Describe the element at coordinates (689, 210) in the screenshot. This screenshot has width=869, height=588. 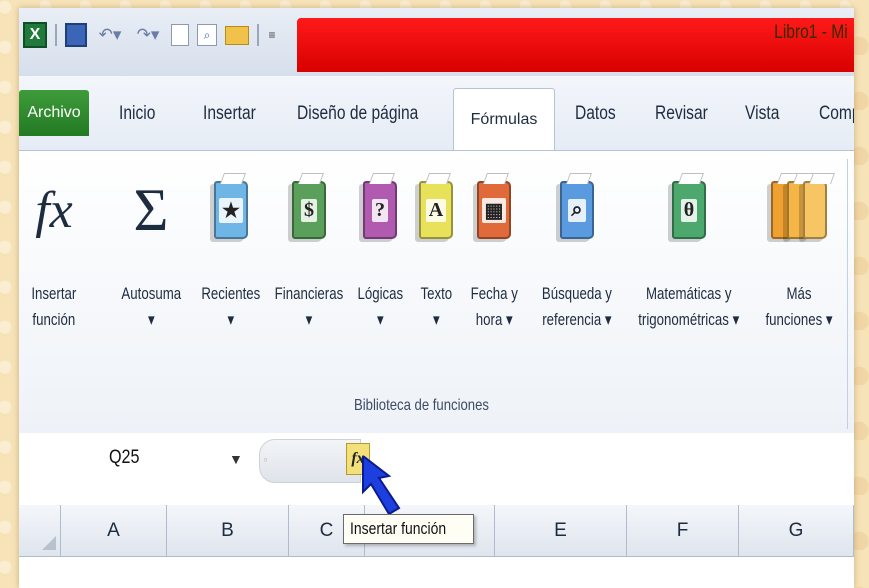
I see `theta-book-icon: θ` at that location.